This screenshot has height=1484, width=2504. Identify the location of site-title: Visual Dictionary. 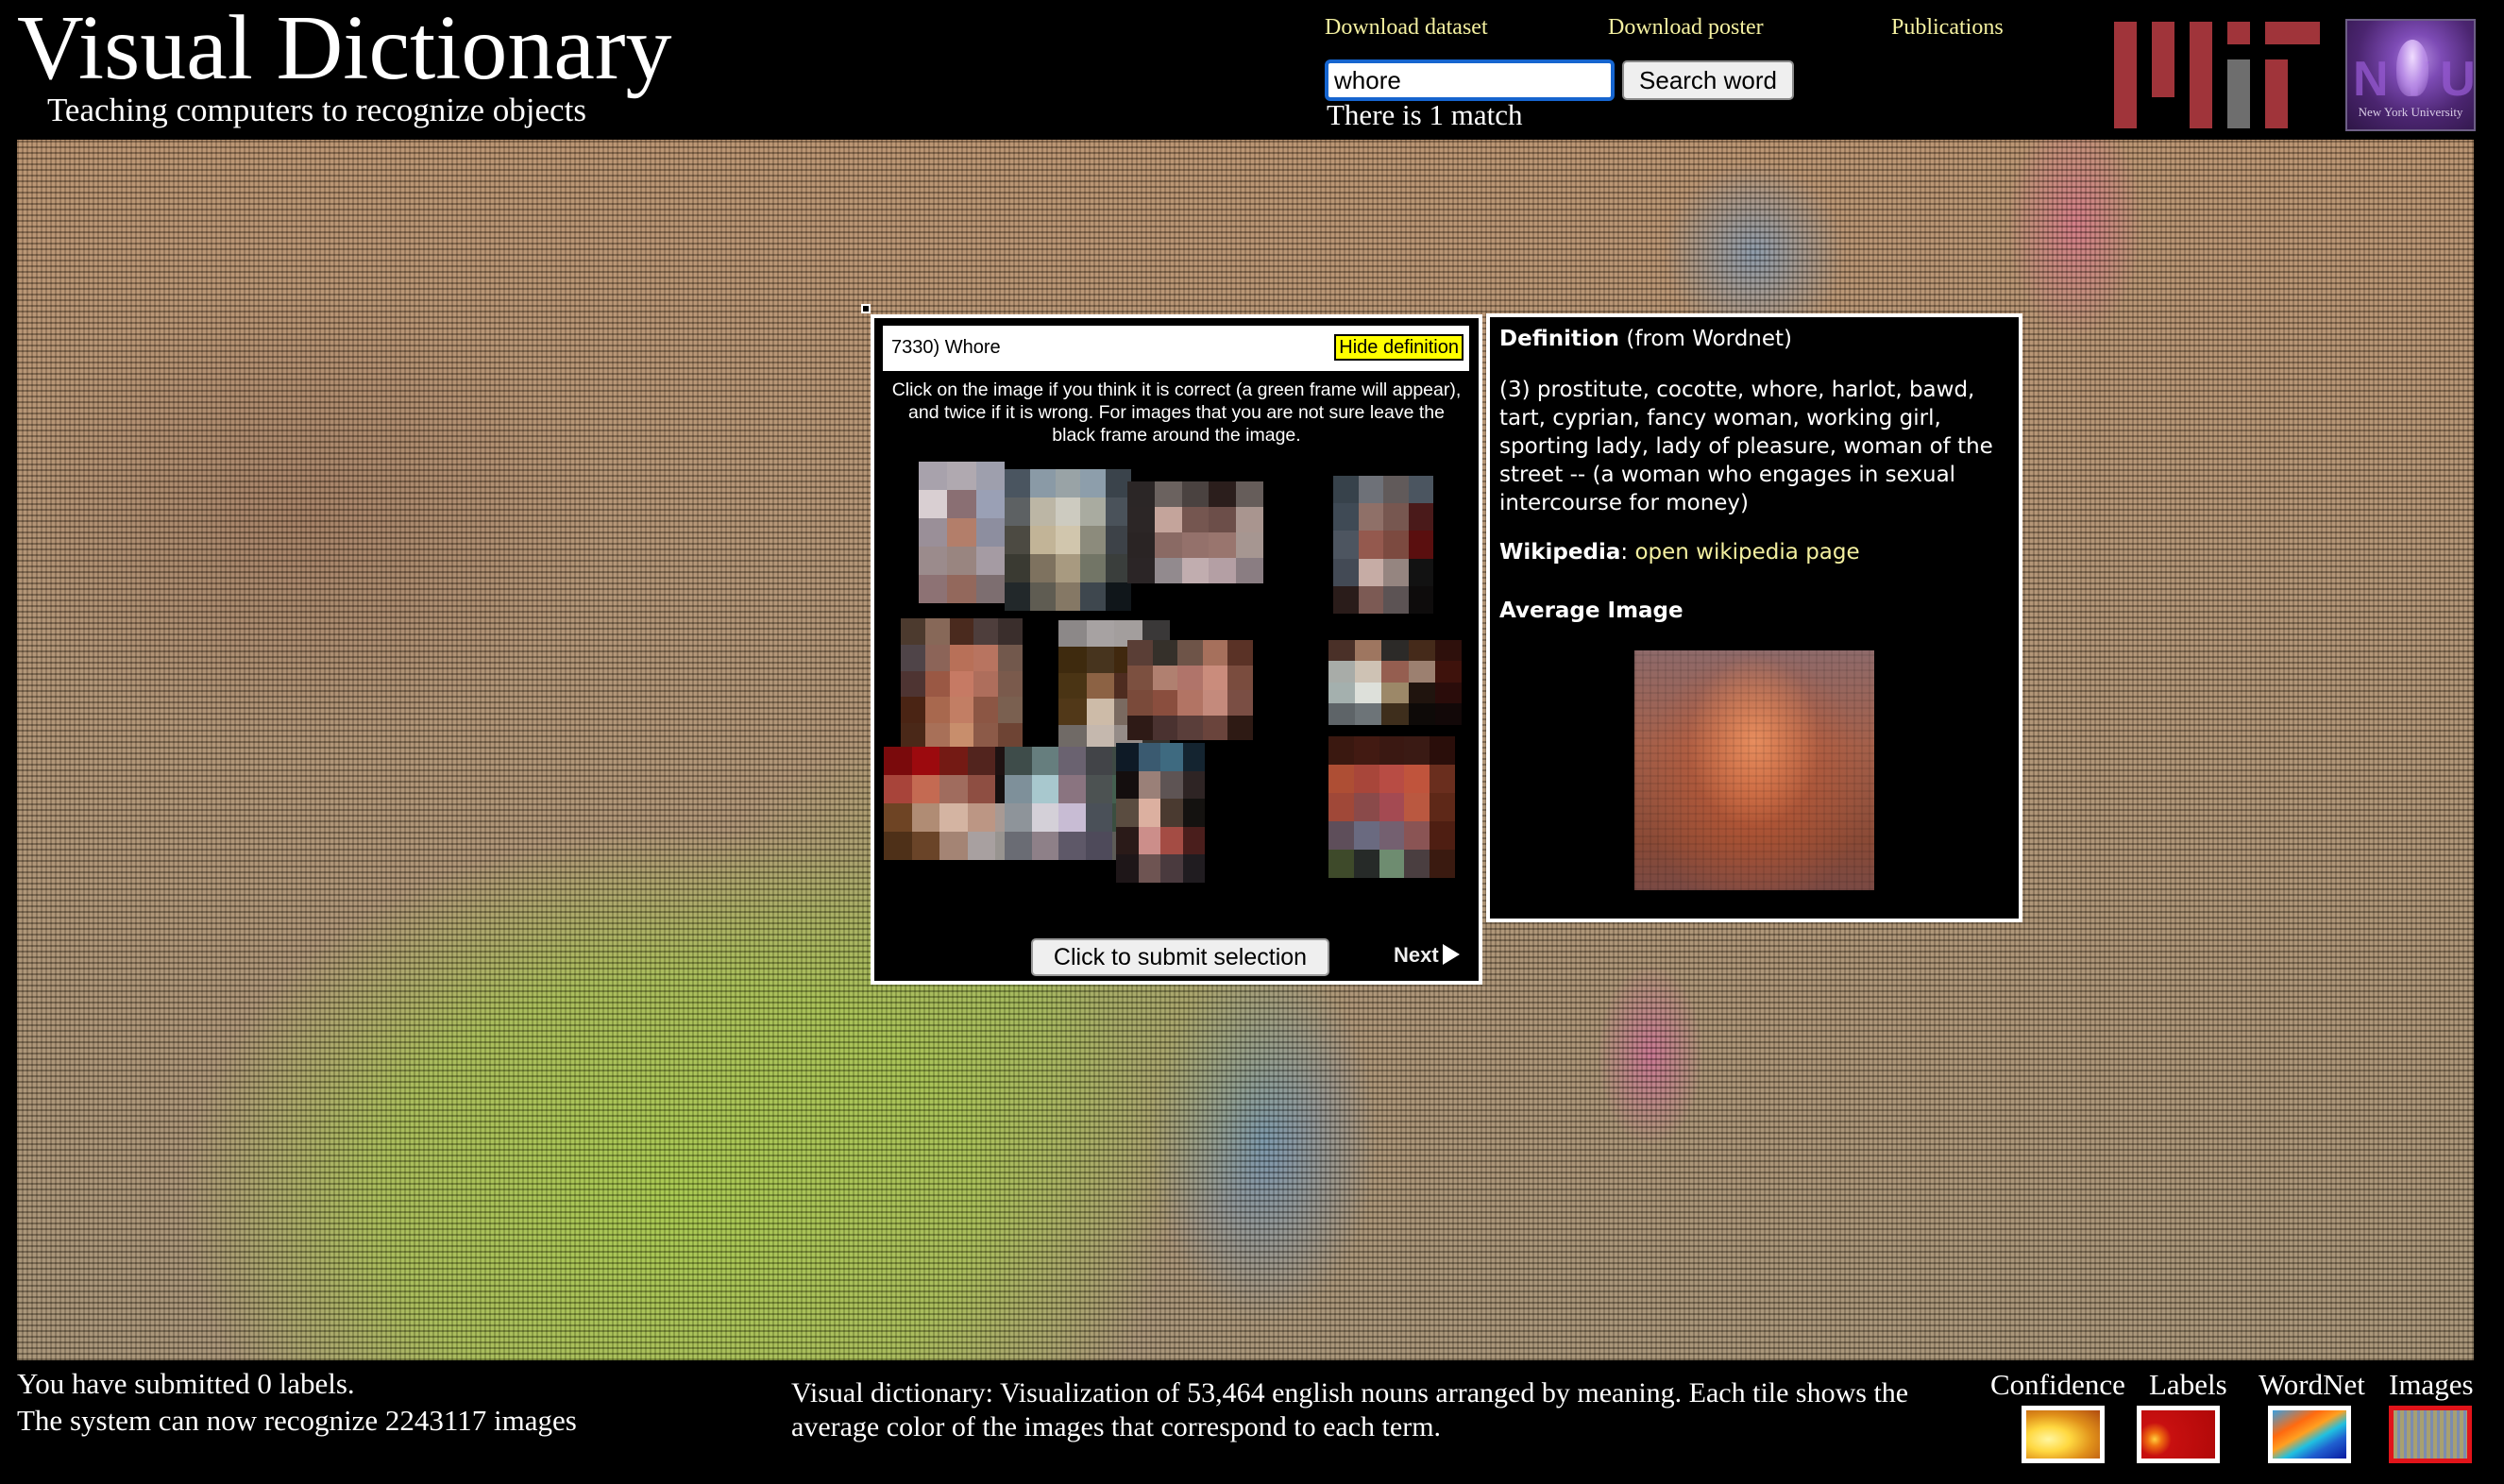
(344, 49).